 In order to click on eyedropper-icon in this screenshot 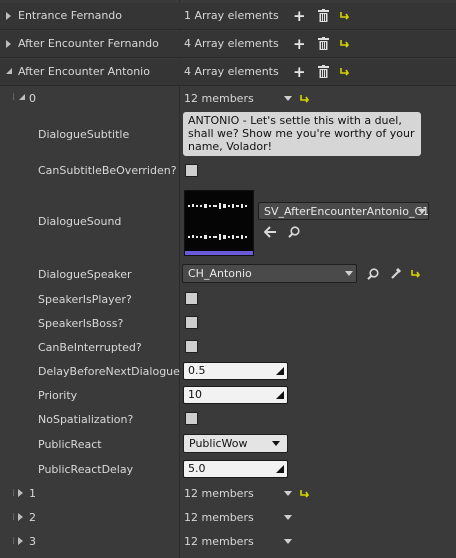, I will do `click(396, 273)`.